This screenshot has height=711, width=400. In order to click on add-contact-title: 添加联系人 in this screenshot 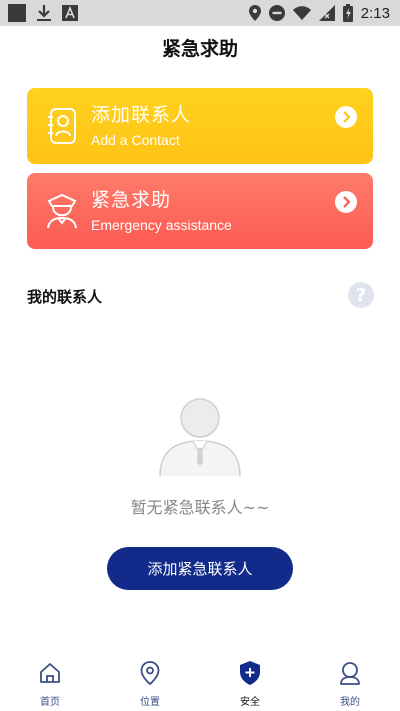, I will do `click(141, 115)`.